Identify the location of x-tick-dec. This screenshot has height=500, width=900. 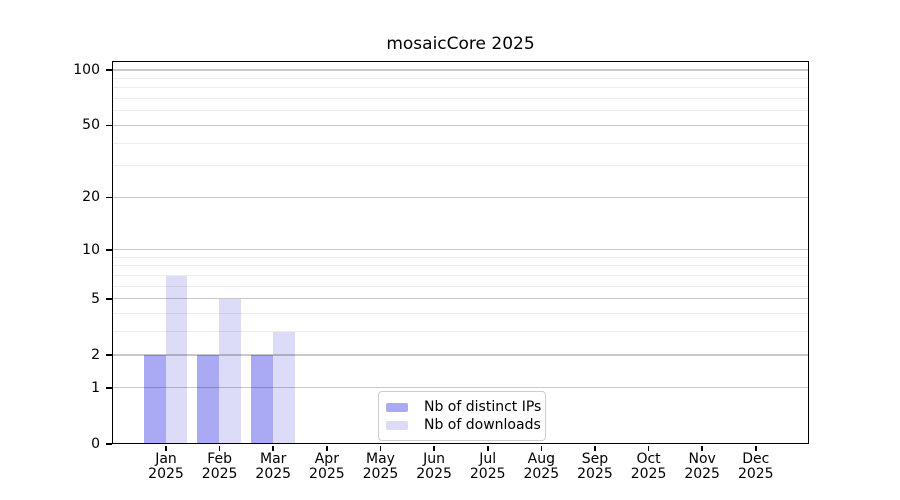
(755, 448).